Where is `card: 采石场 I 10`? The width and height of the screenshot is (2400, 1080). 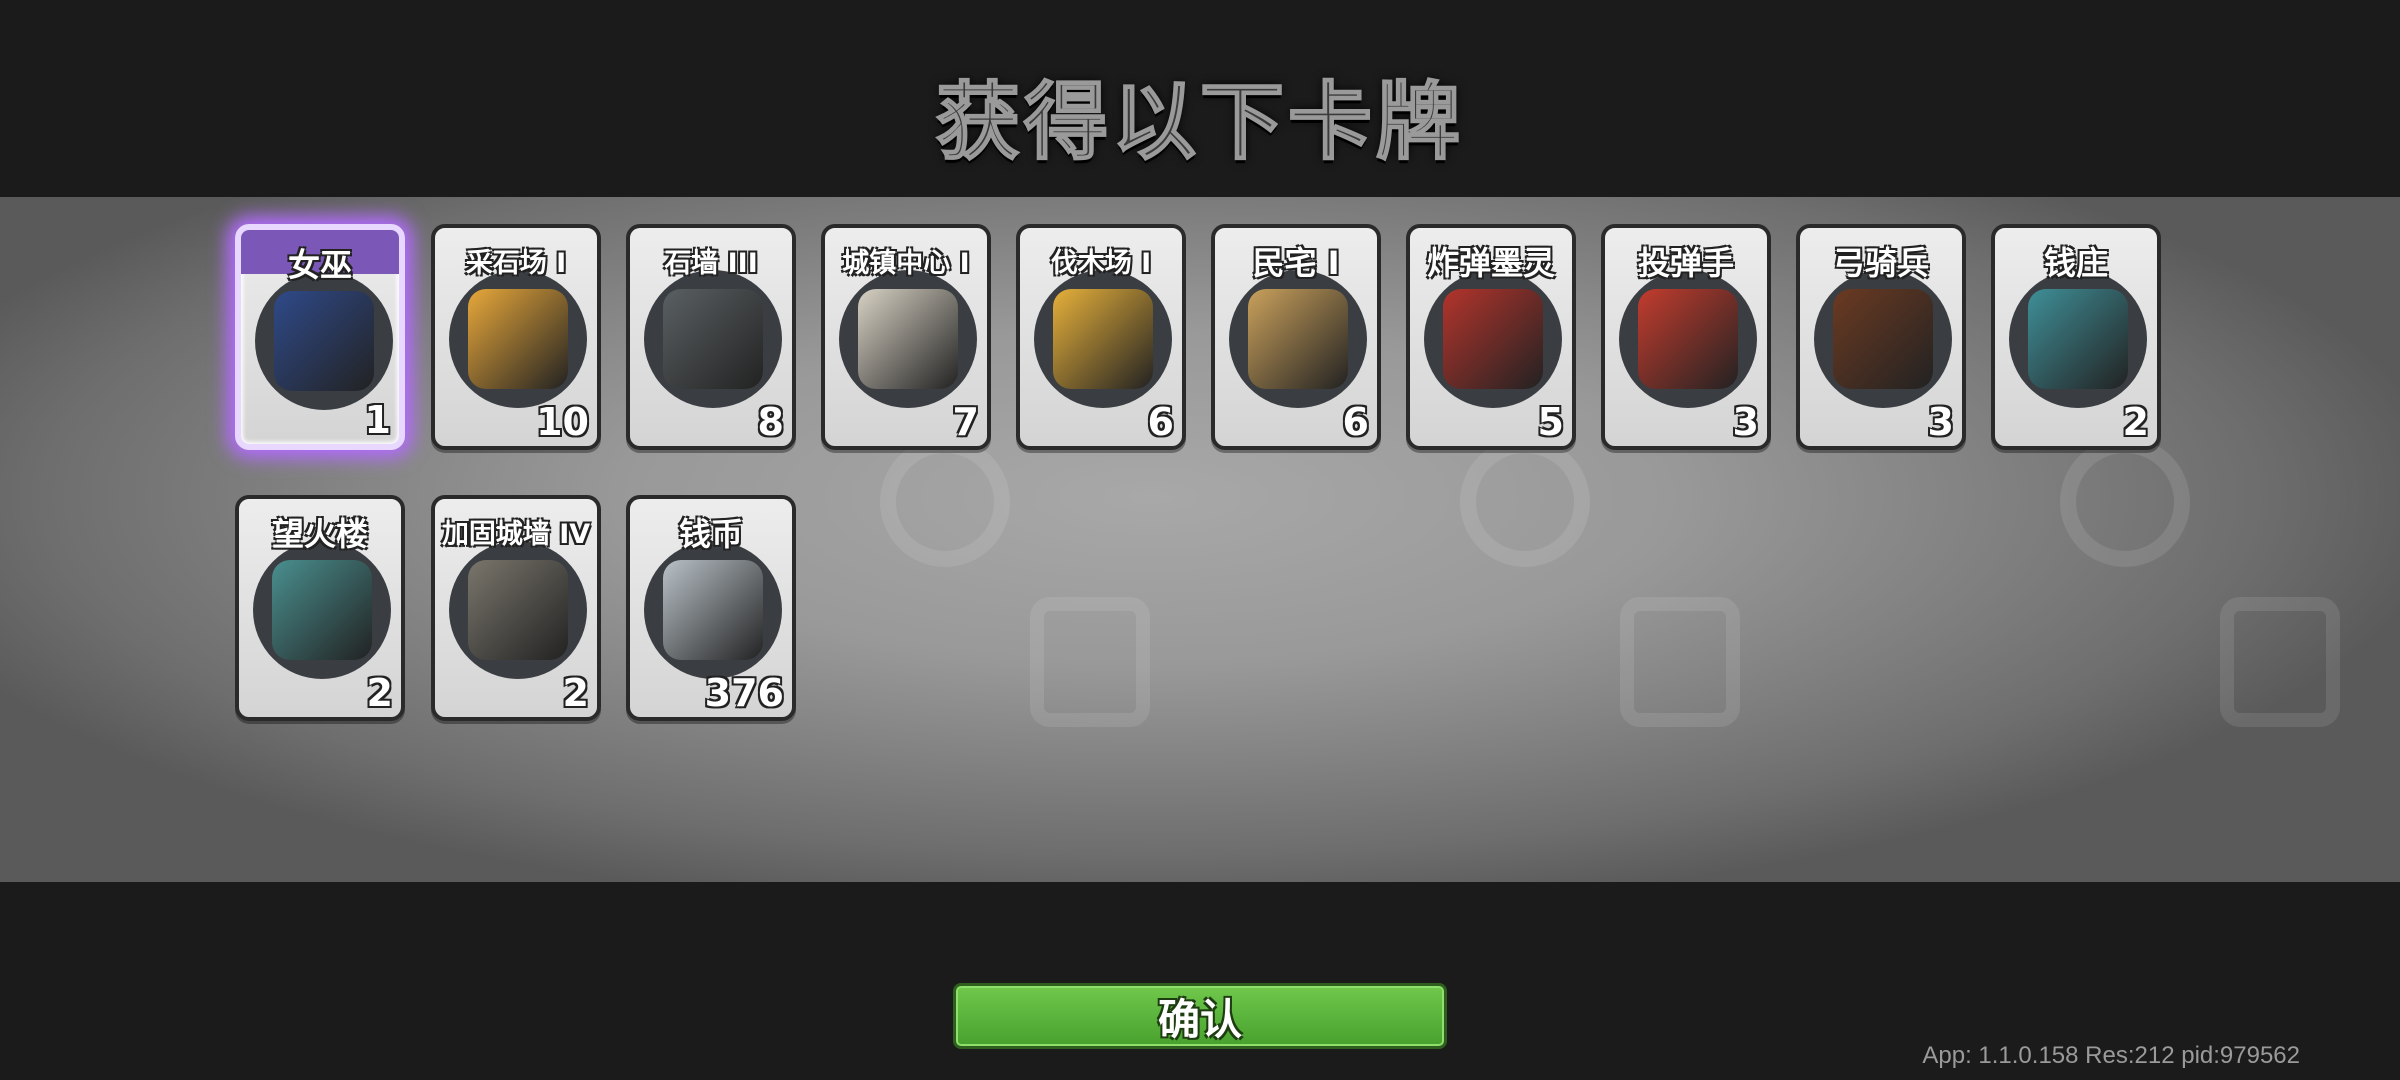
card: 采石场 I 10 is located at coordinates (516, 337).